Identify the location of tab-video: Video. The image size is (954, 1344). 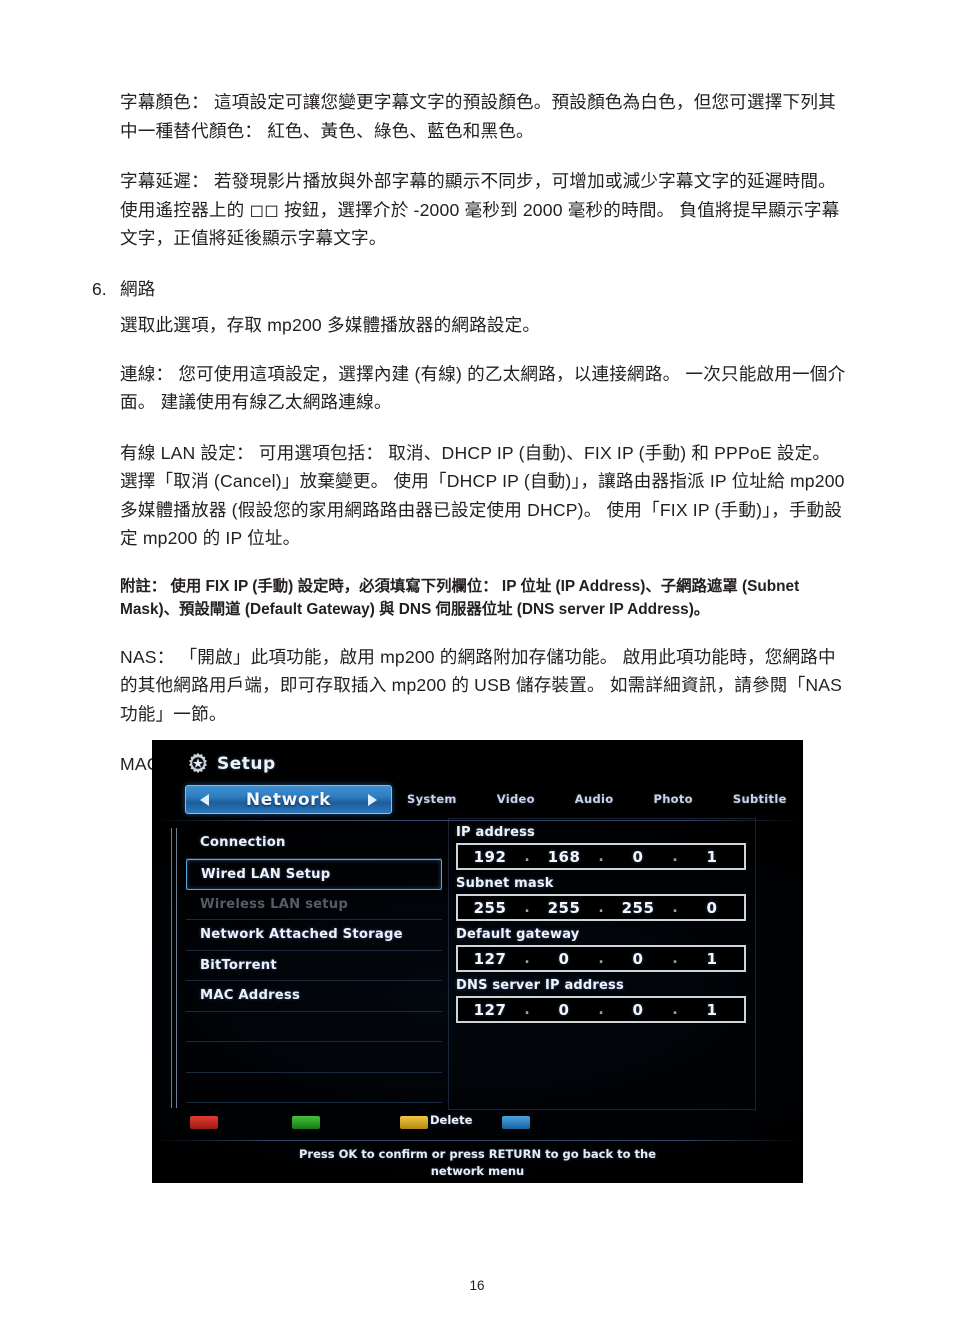
(516, 799).